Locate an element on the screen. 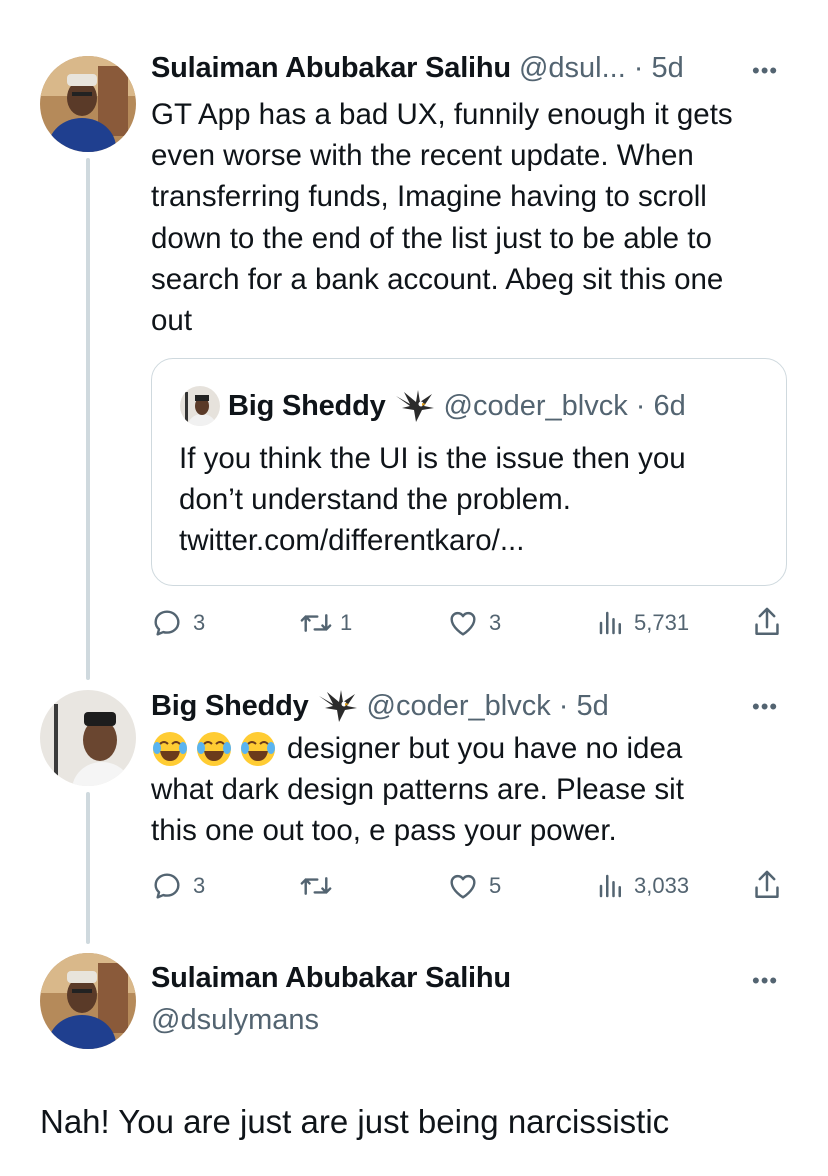 Image resolution: width=828 pixels, height=1176 pixels. tweet2-line: this one out too, e pass your power. is located at coordinates (384, 831).